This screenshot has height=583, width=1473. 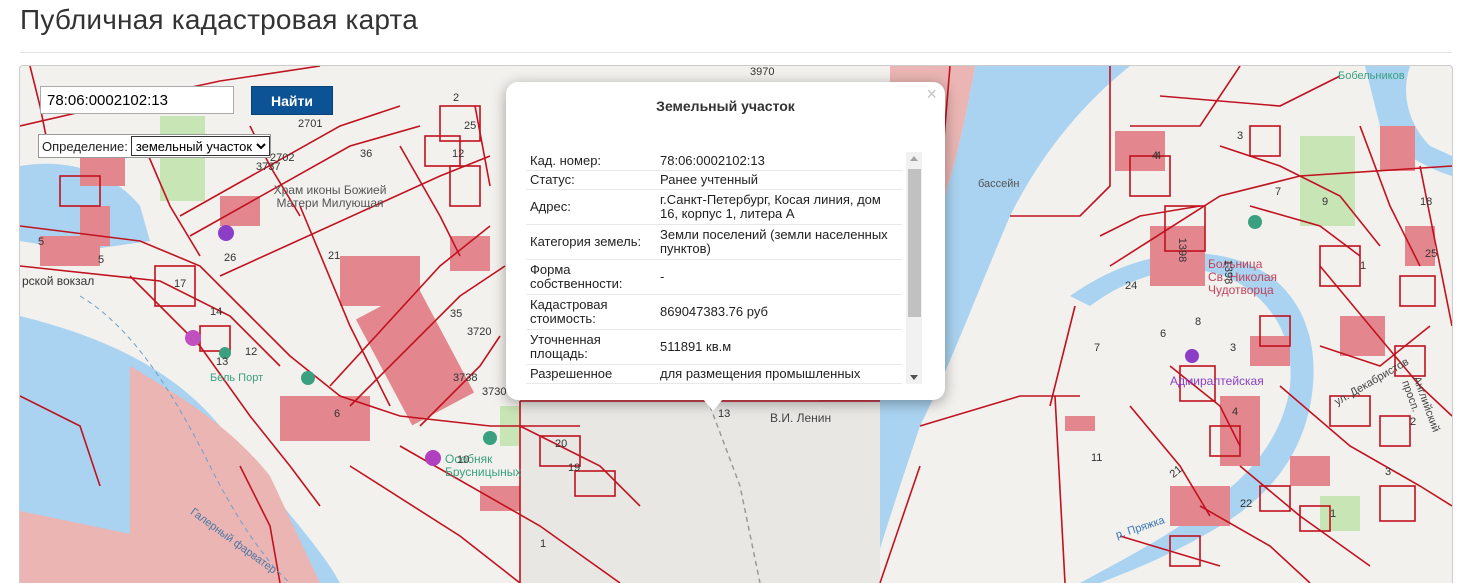 What do you see at coordinates (779, 161) in the screenshot?
I see `info-value: 78:06:0002102:13` at bounding box center [779, 161].